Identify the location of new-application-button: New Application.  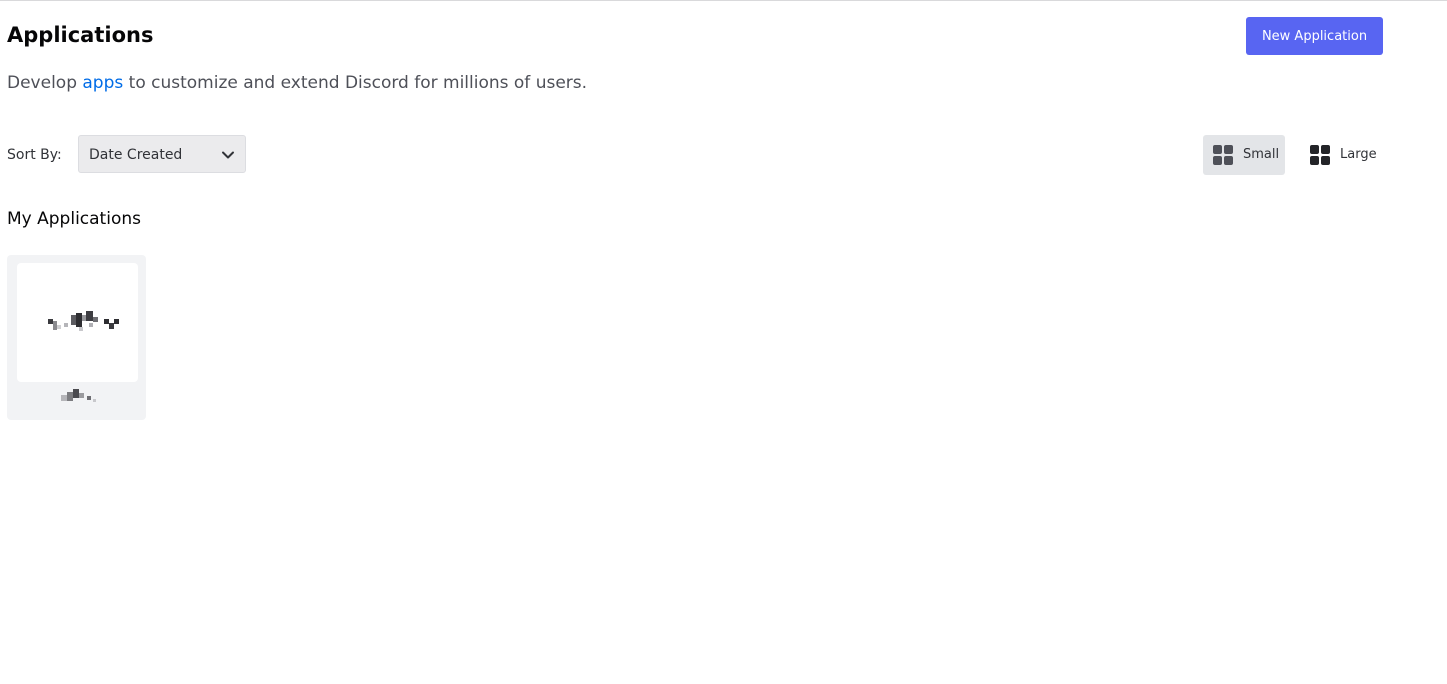
(1314, 36).